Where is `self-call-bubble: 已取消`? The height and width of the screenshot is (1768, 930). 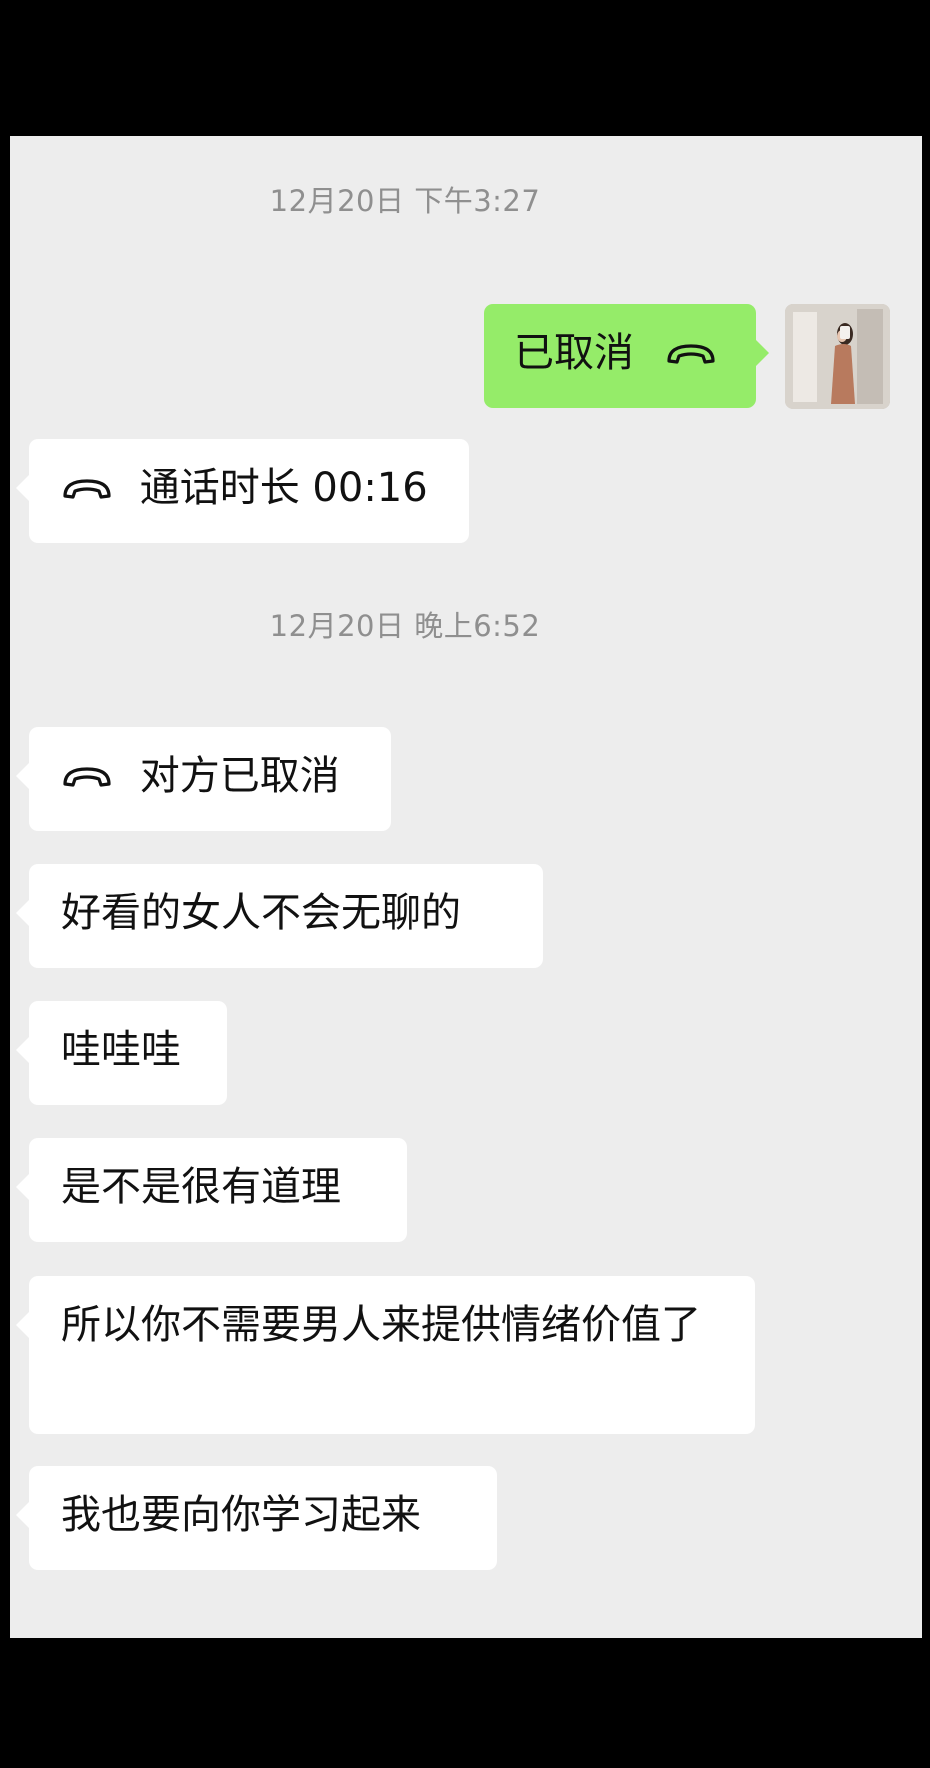
self-call-bubble: 已取消 is located at coordinates (626, 356).